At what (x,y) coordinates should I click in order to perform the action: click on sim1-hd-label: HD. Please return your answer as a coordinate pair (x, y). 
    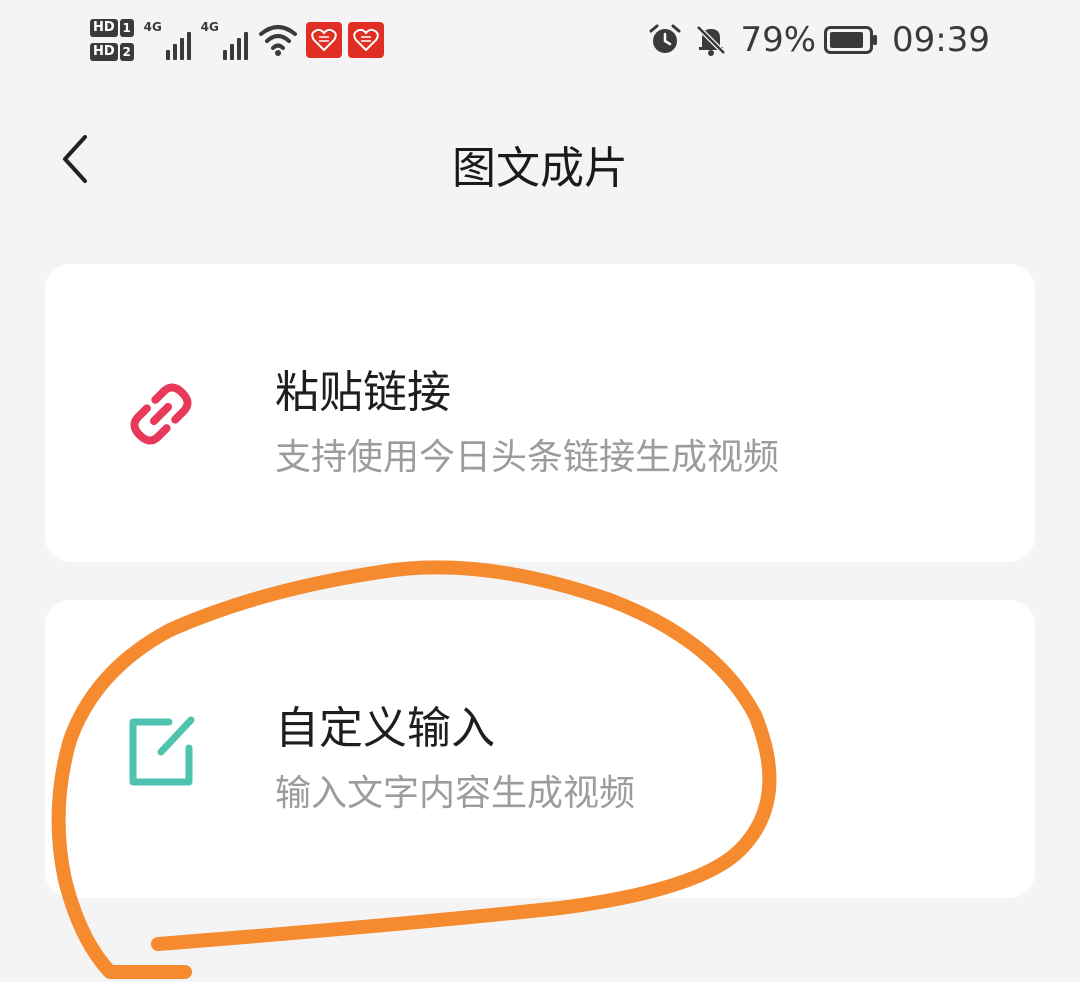
    Looking at the image, I should click on (104, 28).